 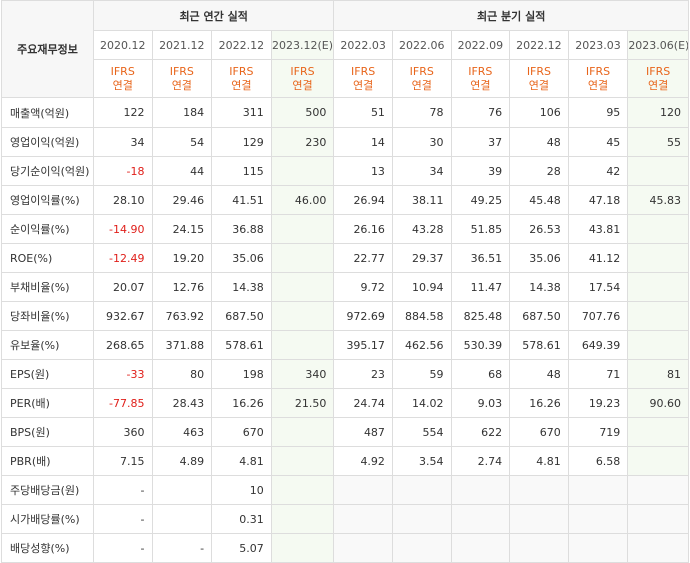 What do you see at coordinates (421, 403) in the screenshot?
I see `table-cell: 14.02` at bounding box center [421, 403].